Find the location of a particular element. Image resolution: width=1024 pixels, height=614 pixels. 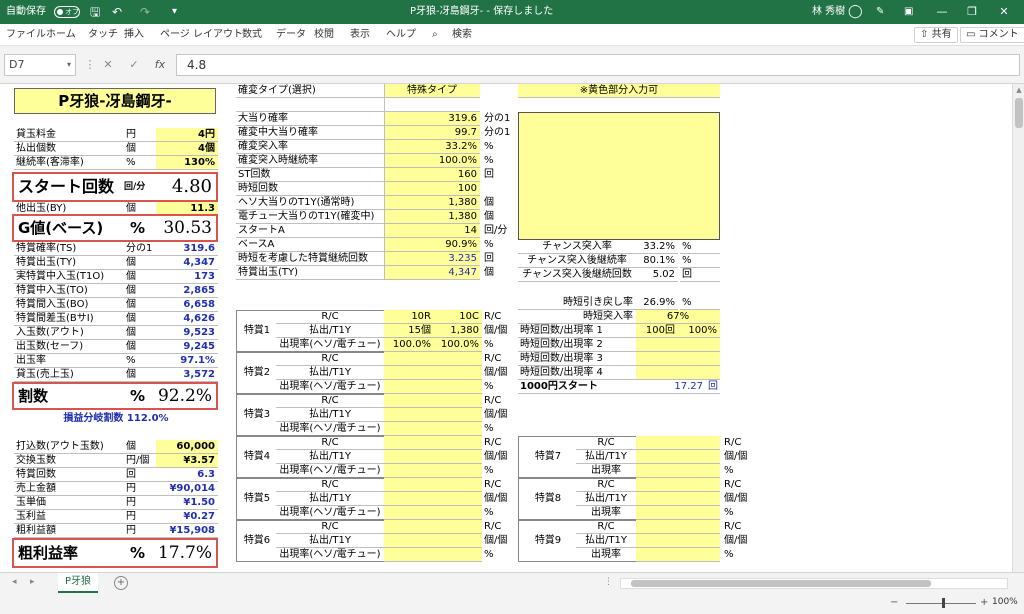

unit-cell: 円 is located at coordinates (140, 517).